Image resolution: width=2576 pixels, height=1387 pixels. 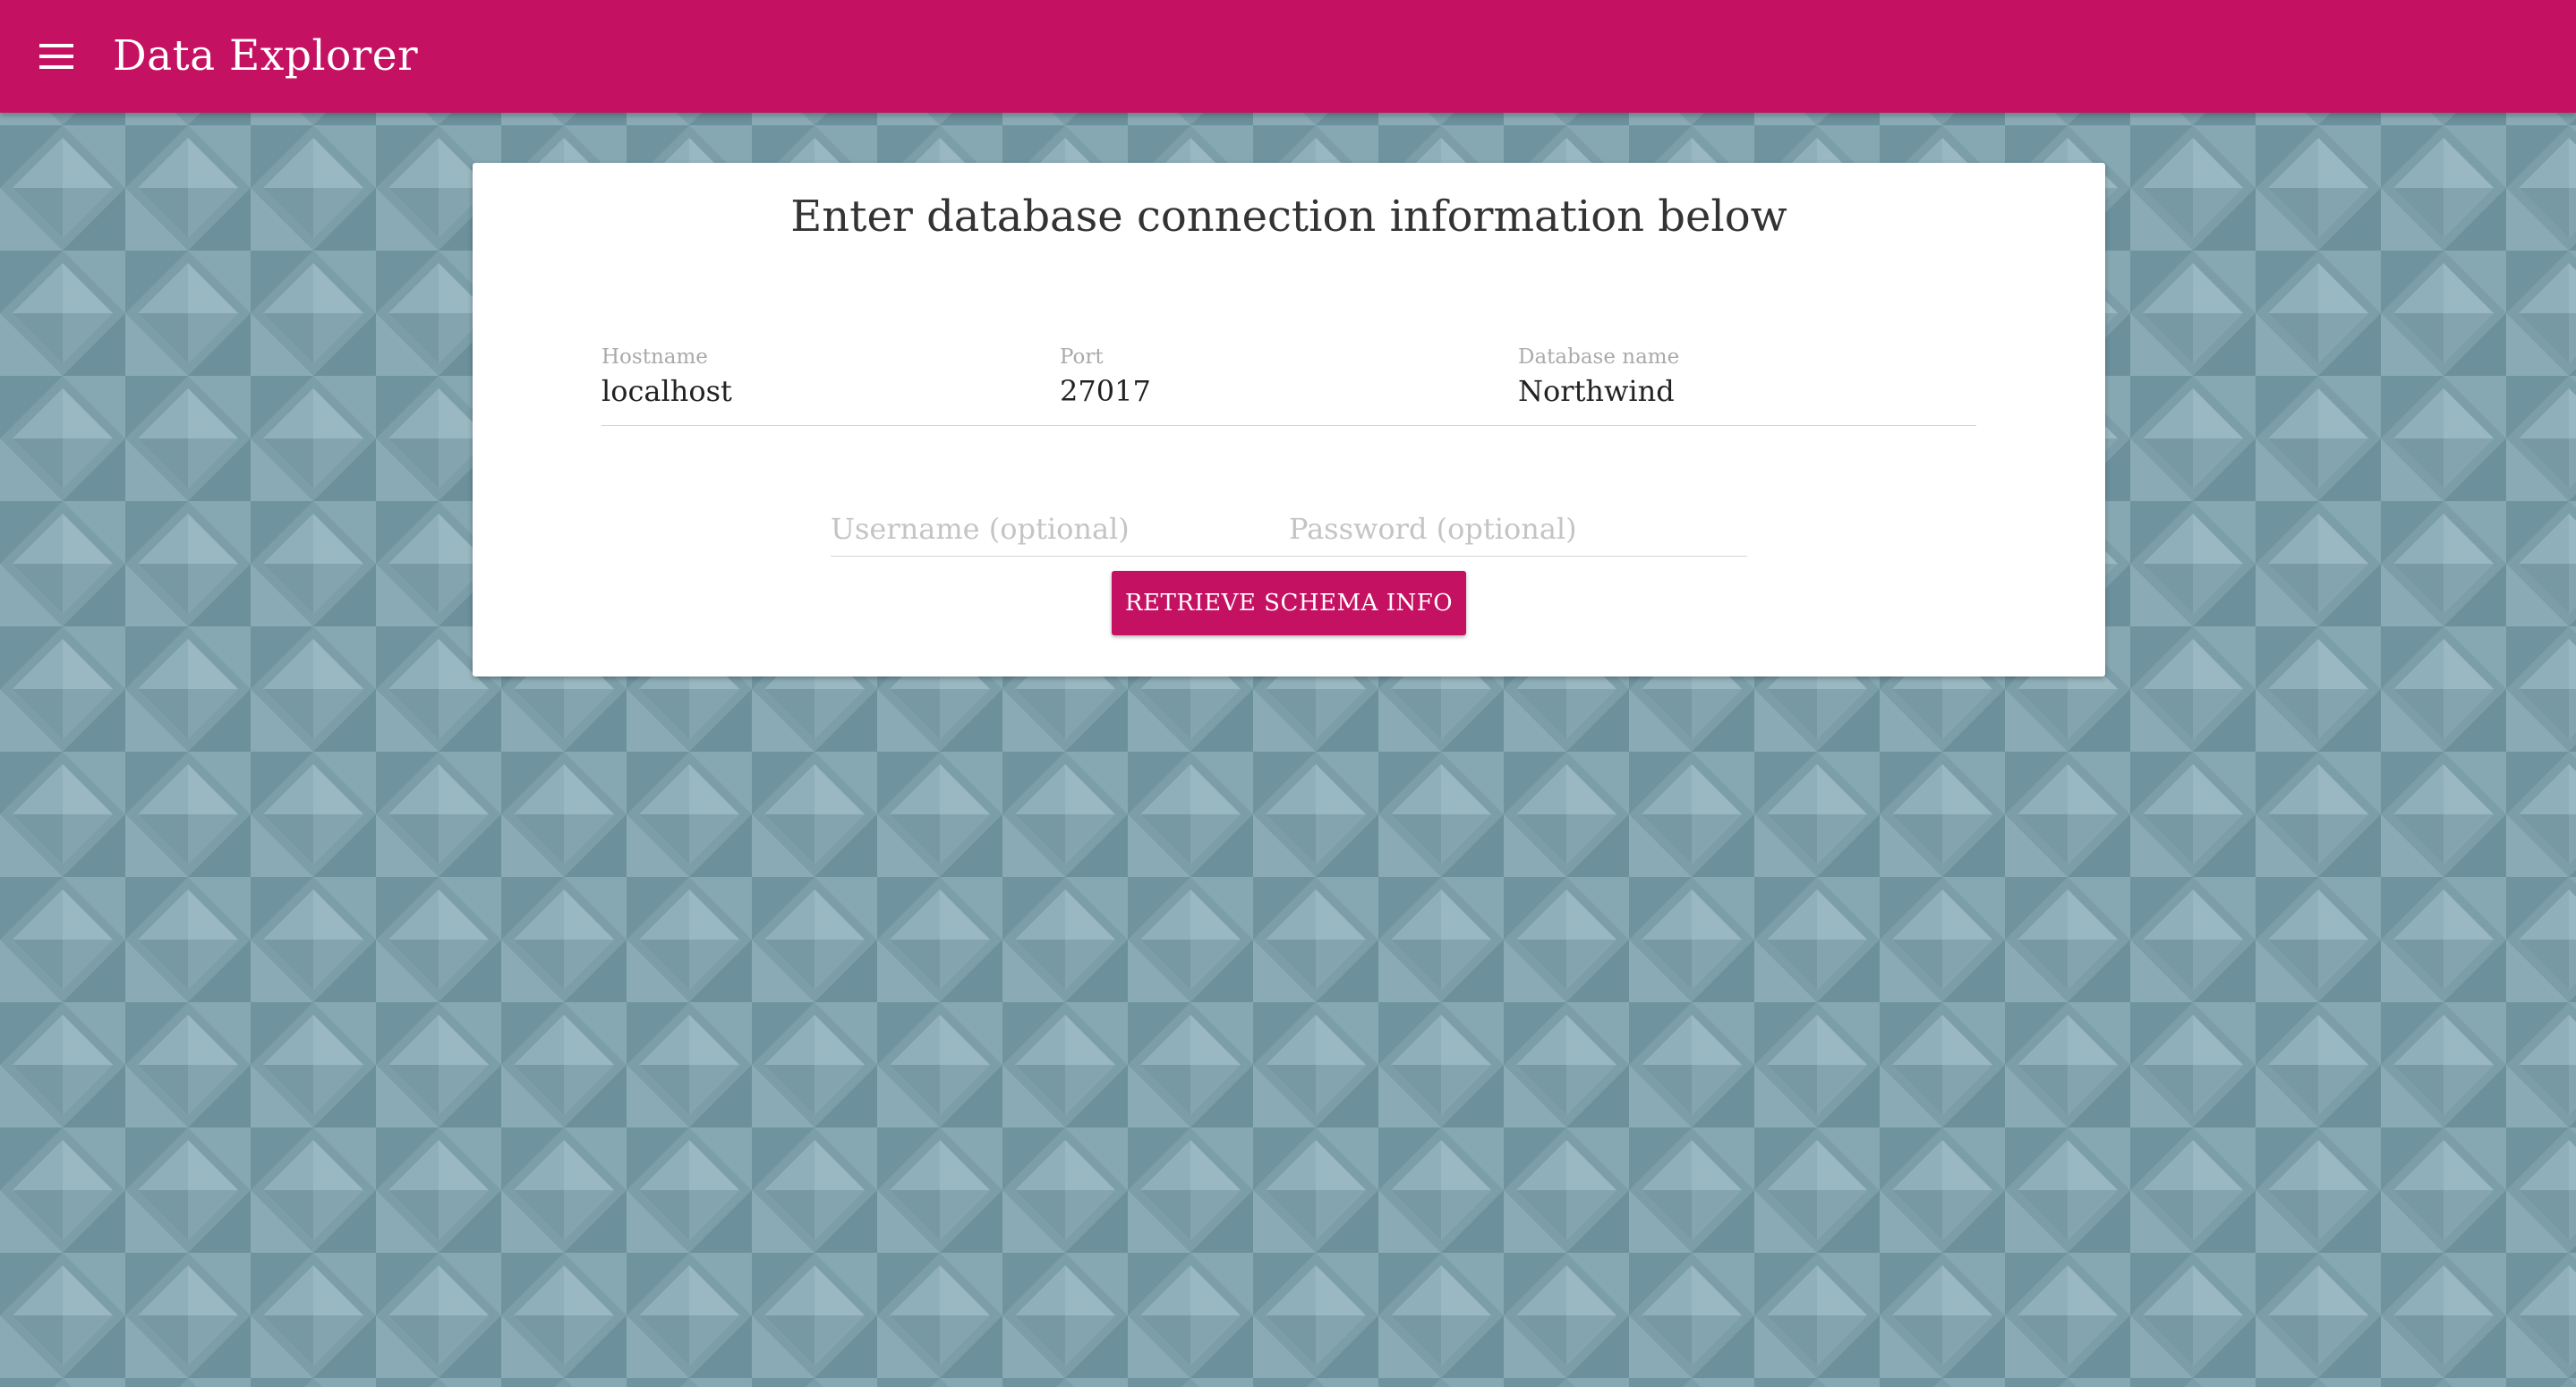 I want to click on menu-button, so click(x=56, y=57).